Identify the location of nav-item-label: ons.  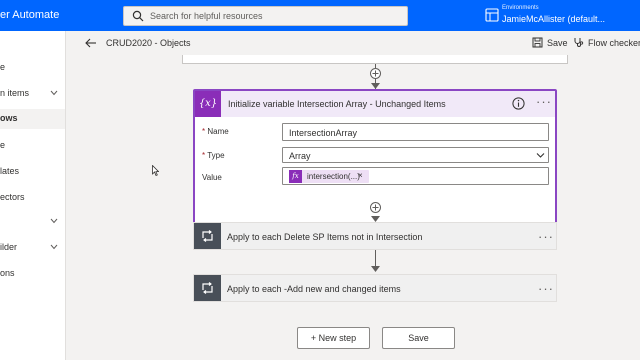
(7, 273).